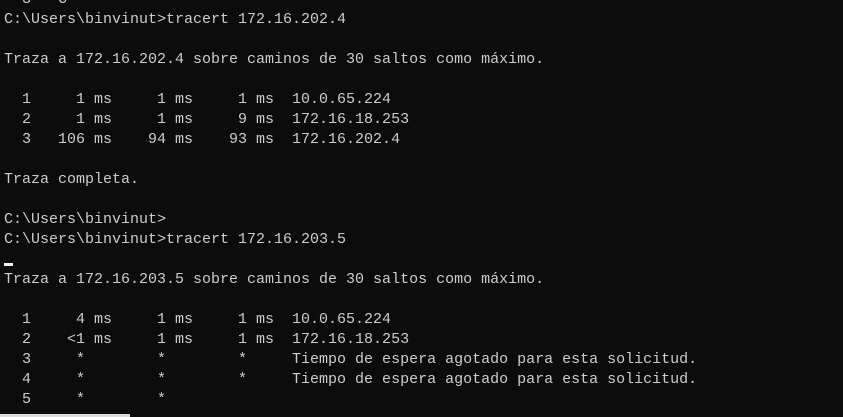 The image size is (843, 417). I want to click on hop-row: 2 1 ms 1 ms 9 ms 172.16.18.253, so click(207, 119).